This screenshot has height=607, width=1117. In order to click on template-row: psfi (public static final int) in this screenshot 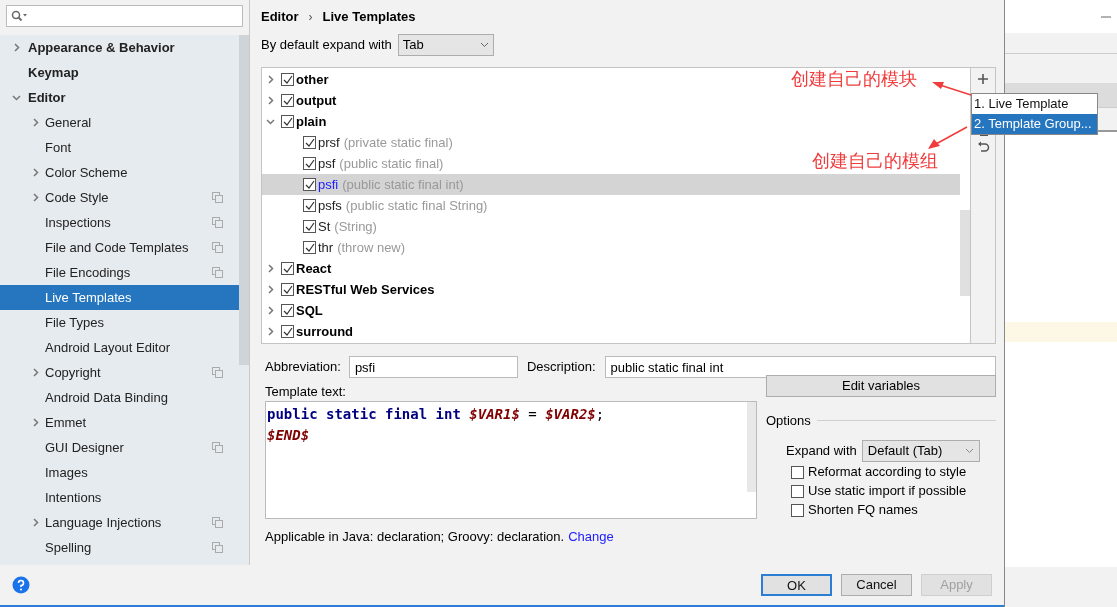, I will do `click(611, 184)`.